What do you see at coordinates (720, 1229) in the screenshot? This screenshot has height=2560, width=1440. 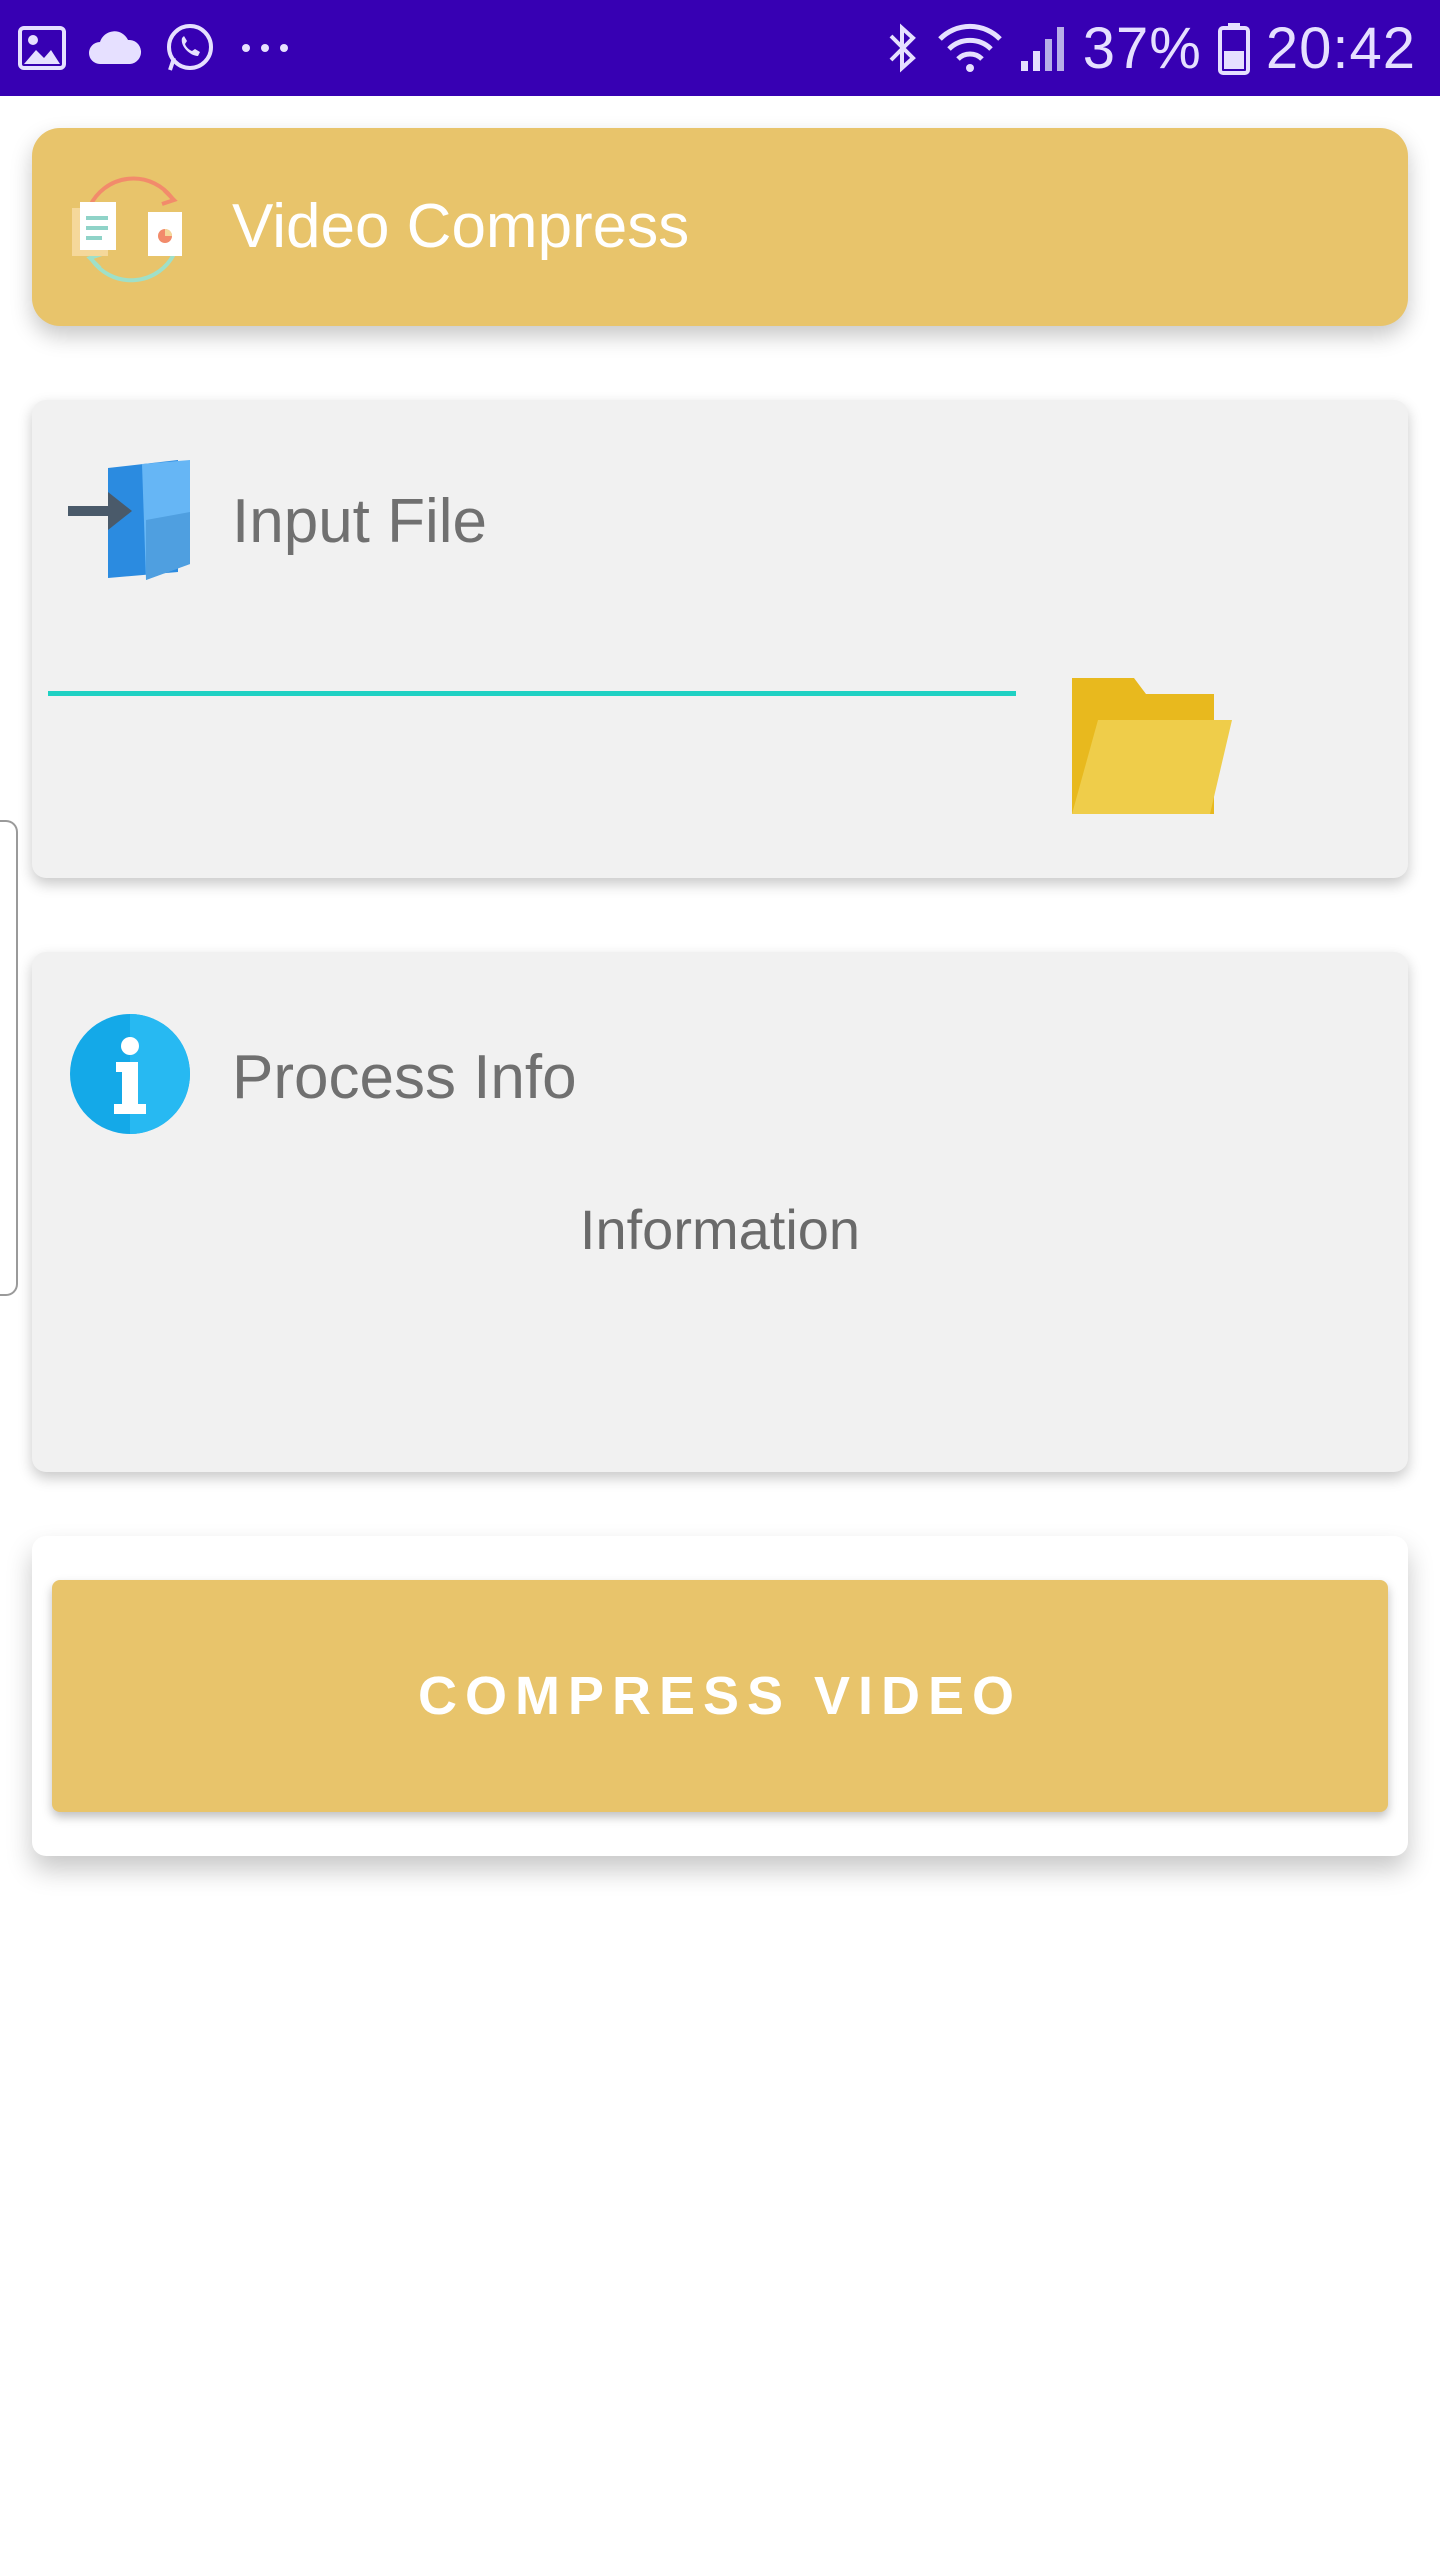 I see `information-text: Information` at bounding box center [720, 1229].